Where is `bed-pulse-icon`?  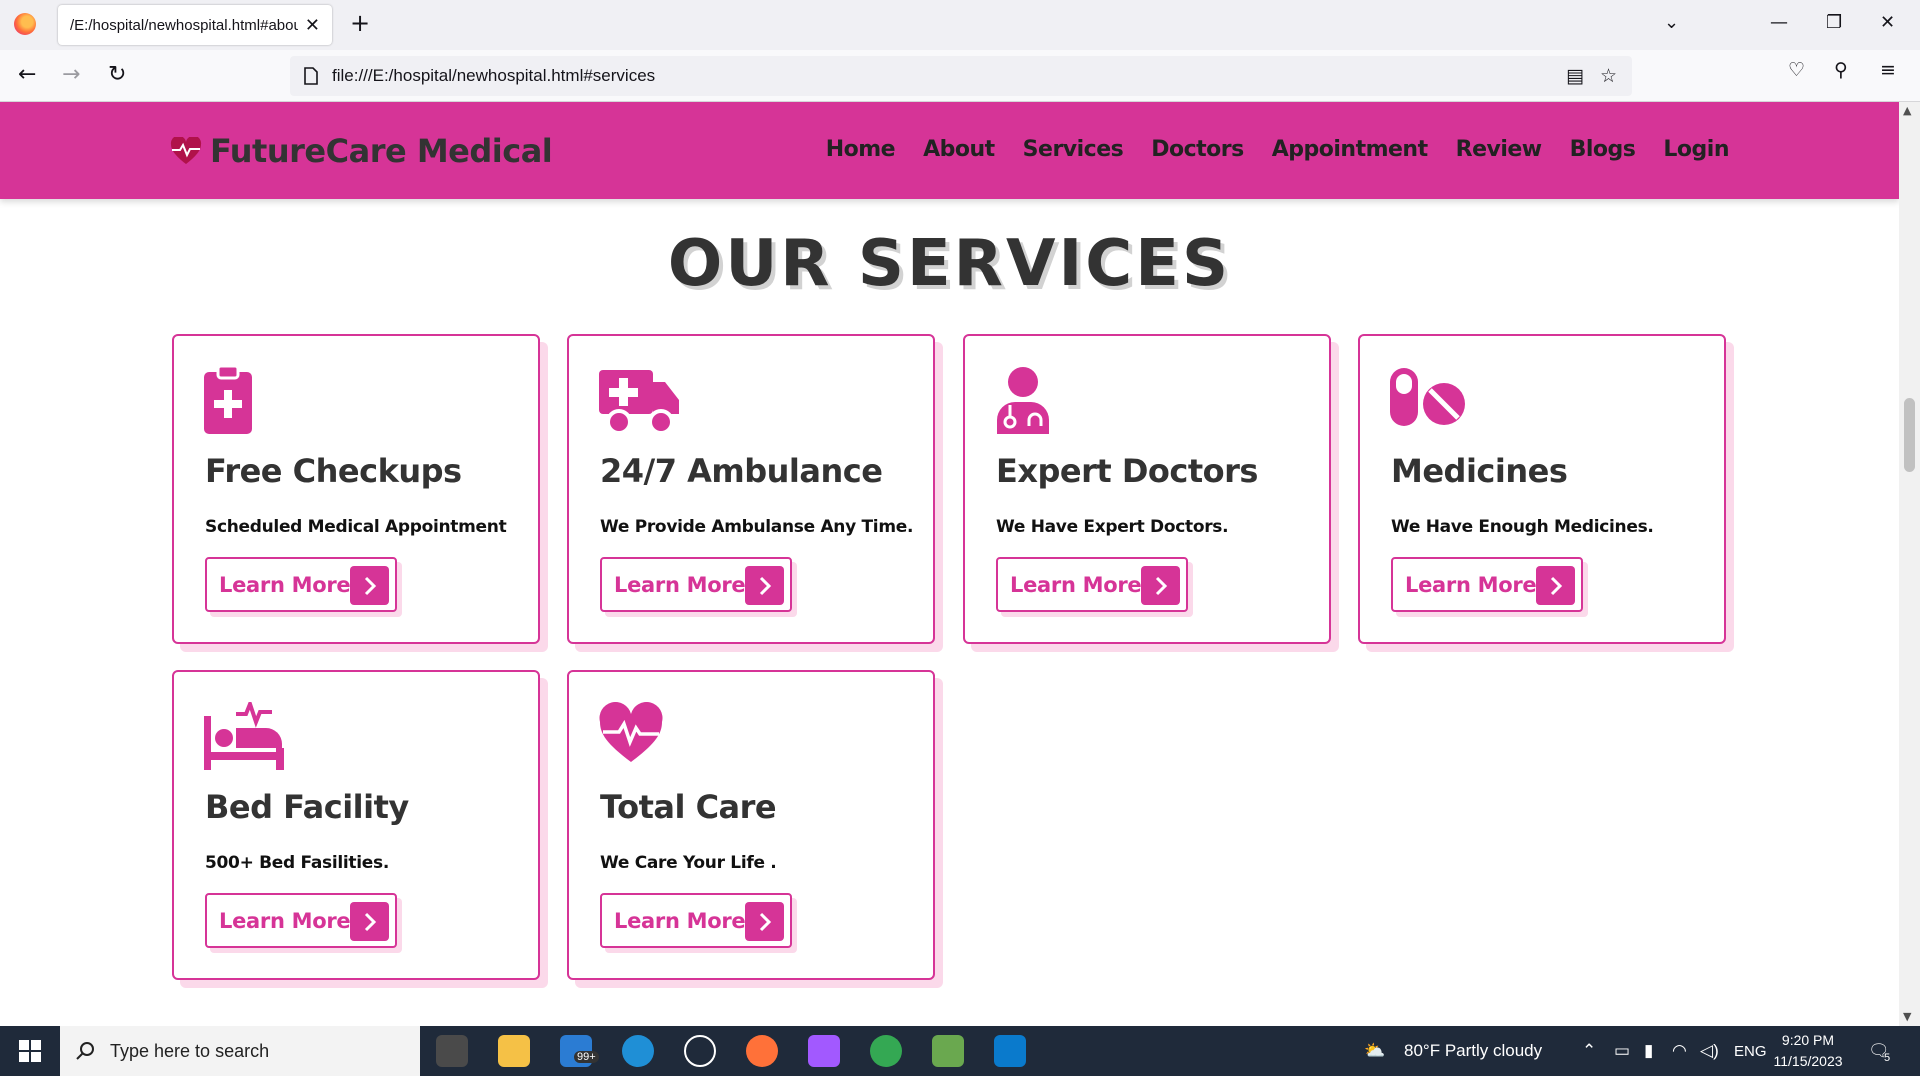
bed-pulse-icon is located at coordinates (244, 736).